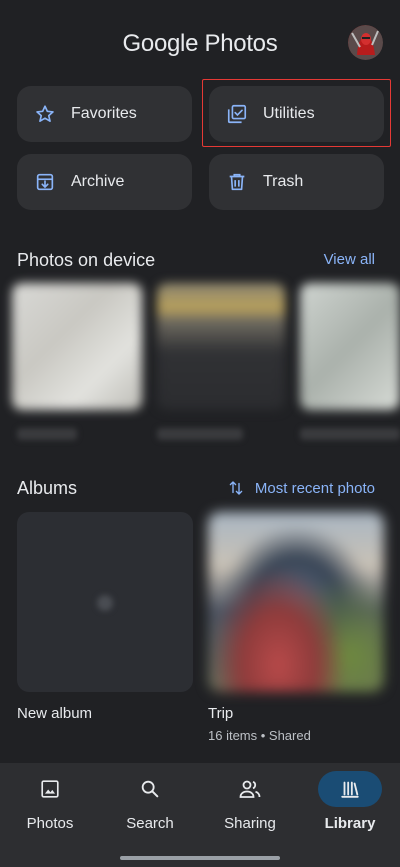 The height and width of the screenshot is (867, 400). What do you see at coordinates (160, 43) in the screenshot?
I see `logo-brand: Google` at bounding box center [160, 43].